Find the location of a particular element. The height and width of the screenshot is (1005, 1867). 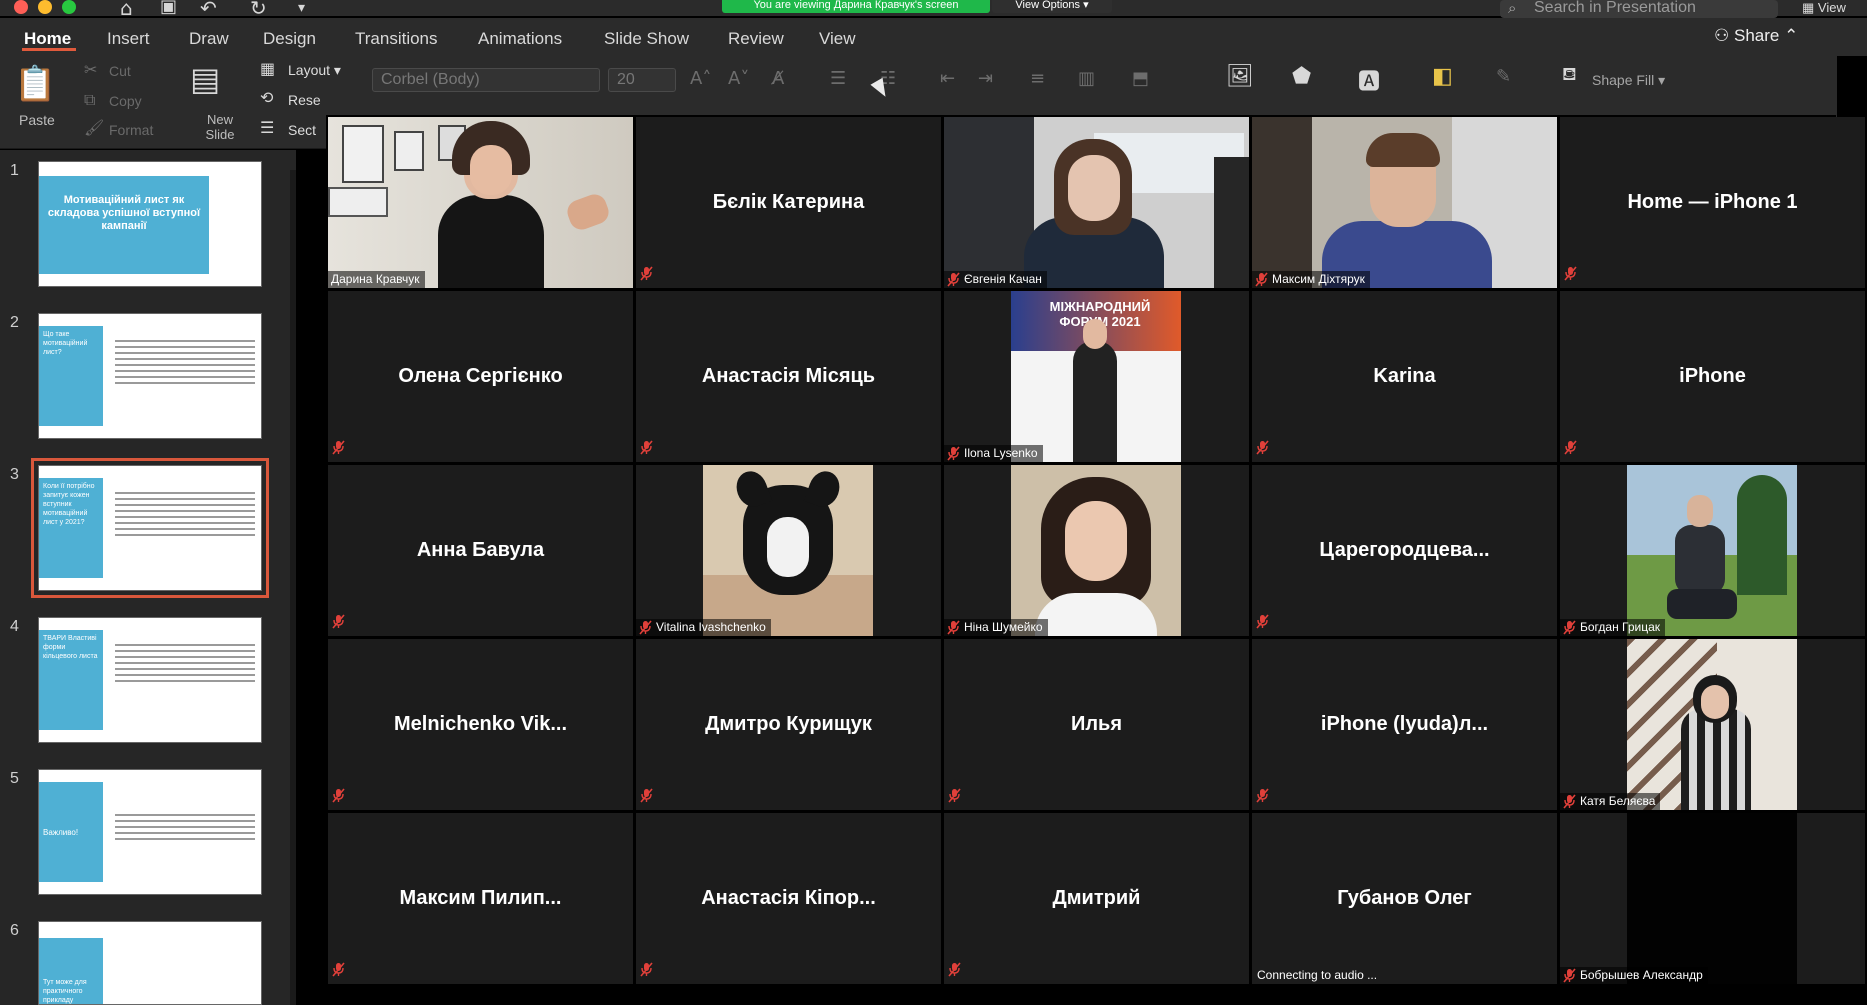

home-icon: ⌂ is located at coordinates (126, 10).